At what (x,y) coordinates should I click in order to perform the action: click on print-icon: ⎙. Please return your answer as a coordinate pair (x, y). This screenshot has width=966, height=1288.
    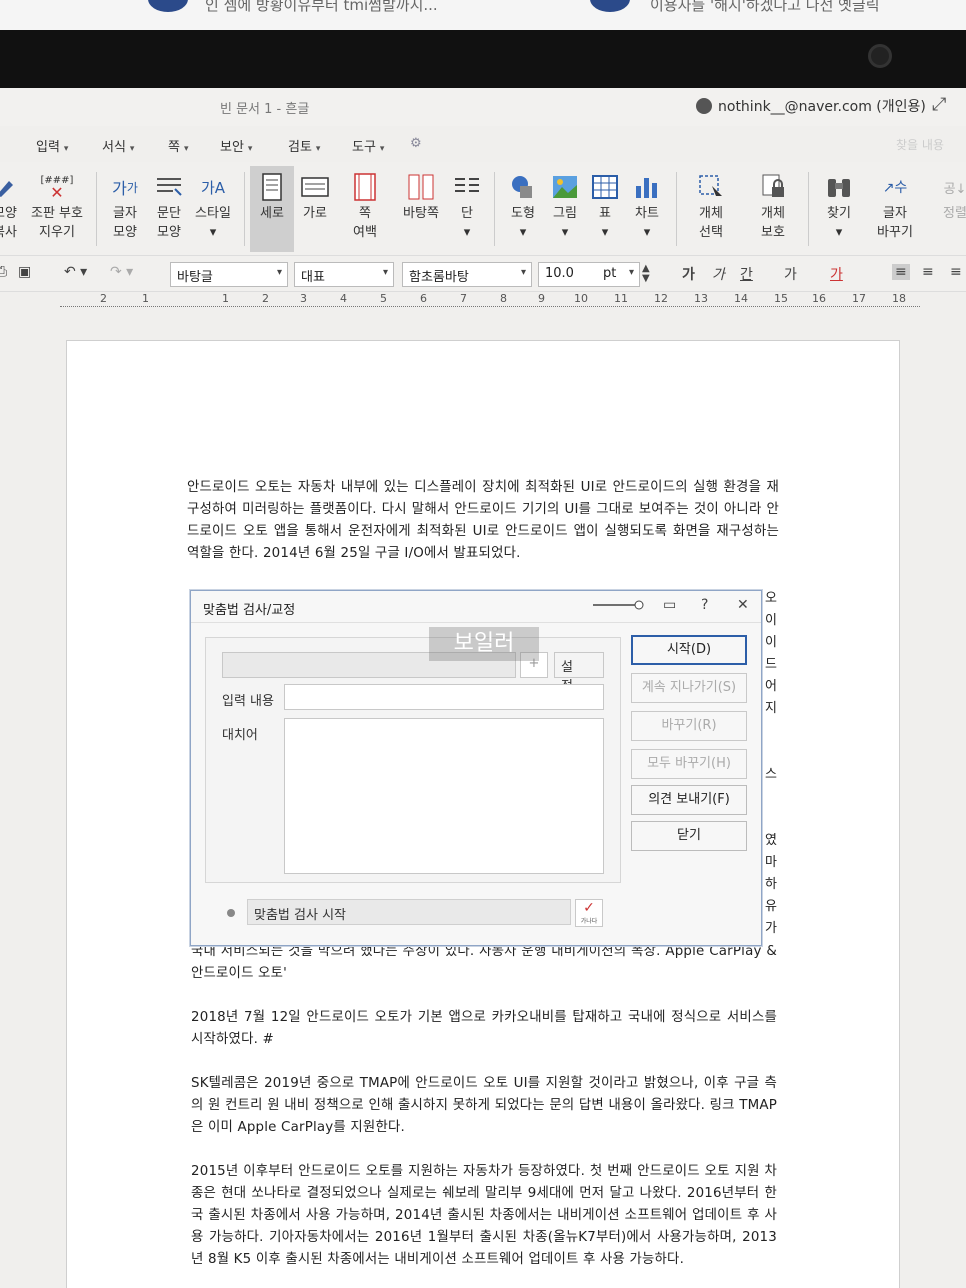
    Looking at the image, I should click on (3, 272).